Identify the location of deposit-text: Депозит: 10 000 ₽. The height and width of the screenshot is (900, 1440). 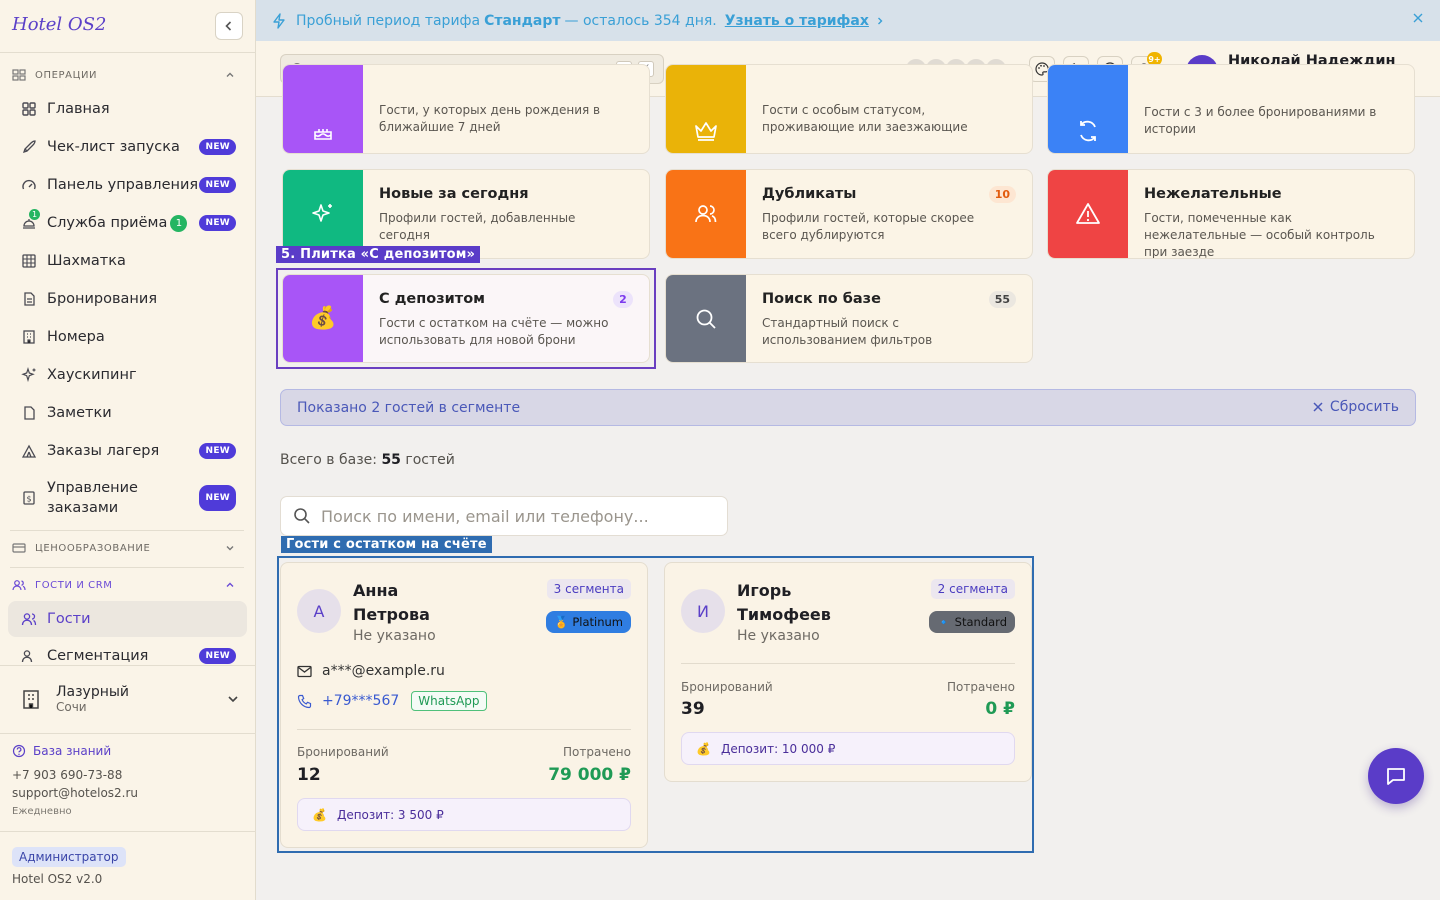
(778, 748).